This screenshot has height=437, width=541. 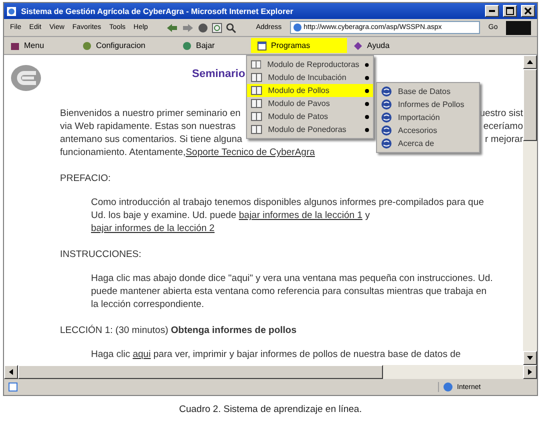 I want to click on section-heading: INSTRUCCIONES:, so click(x=101, y=254).